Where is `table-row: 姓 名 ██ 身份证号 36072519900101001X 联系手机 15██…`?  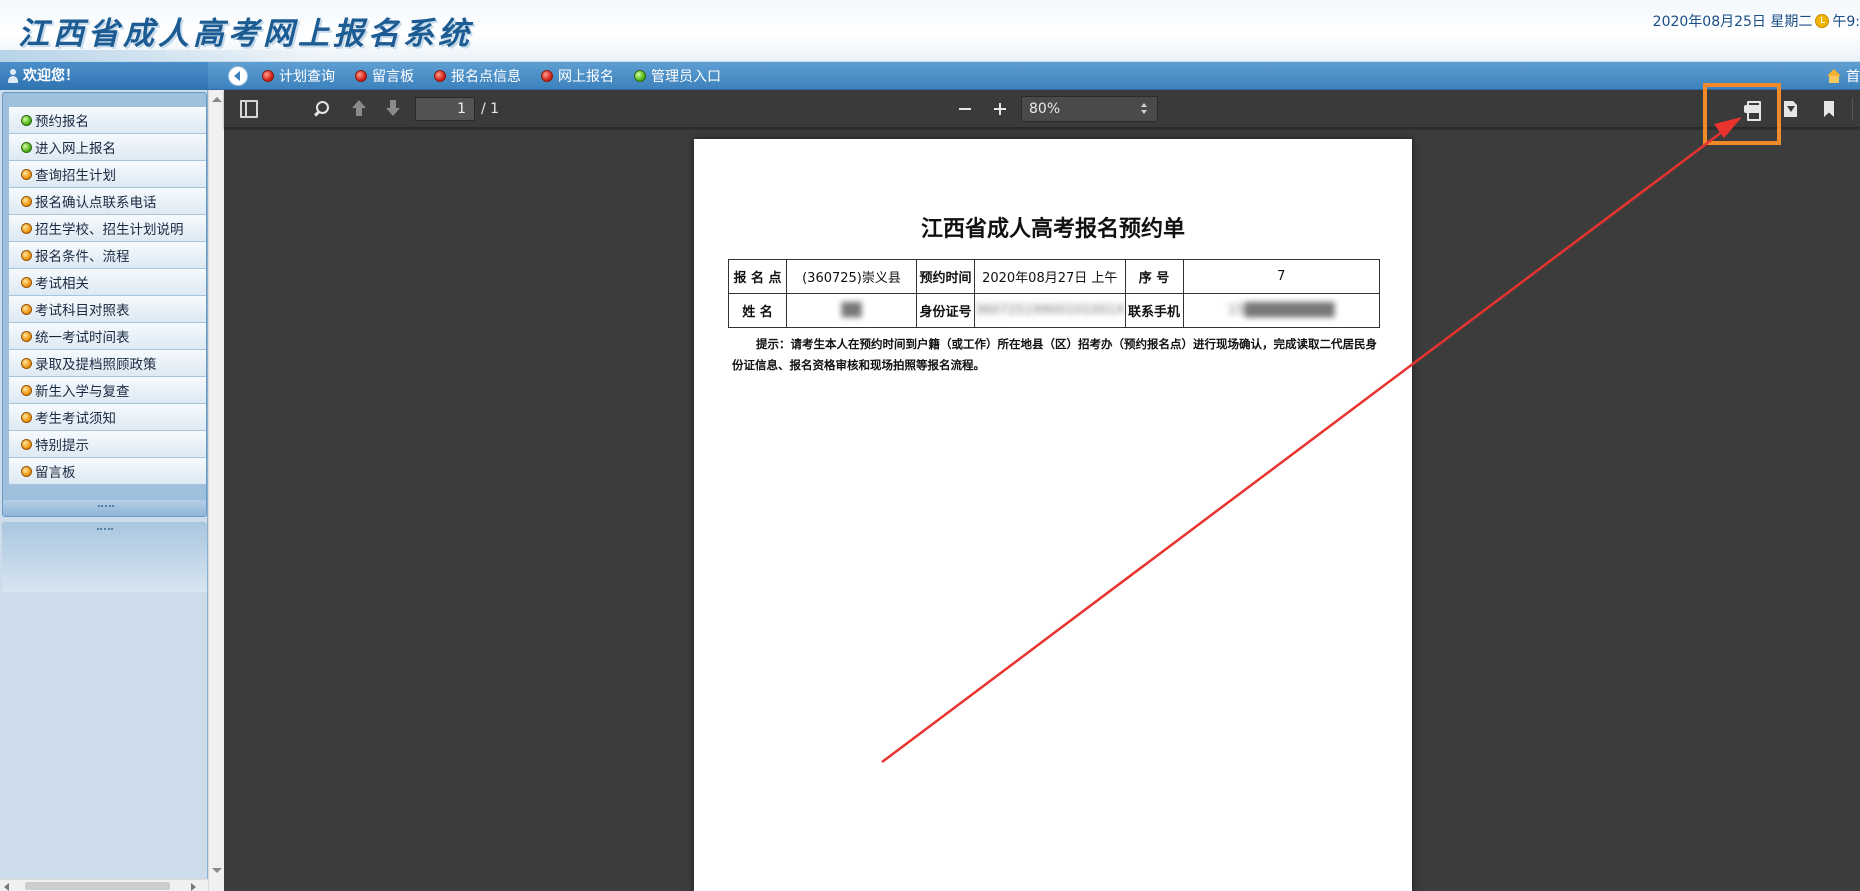
table-row: 姓 名 ██ 身份证号 36072519900101001X 联系手机 15██… is located at coordinates (1054, 310).